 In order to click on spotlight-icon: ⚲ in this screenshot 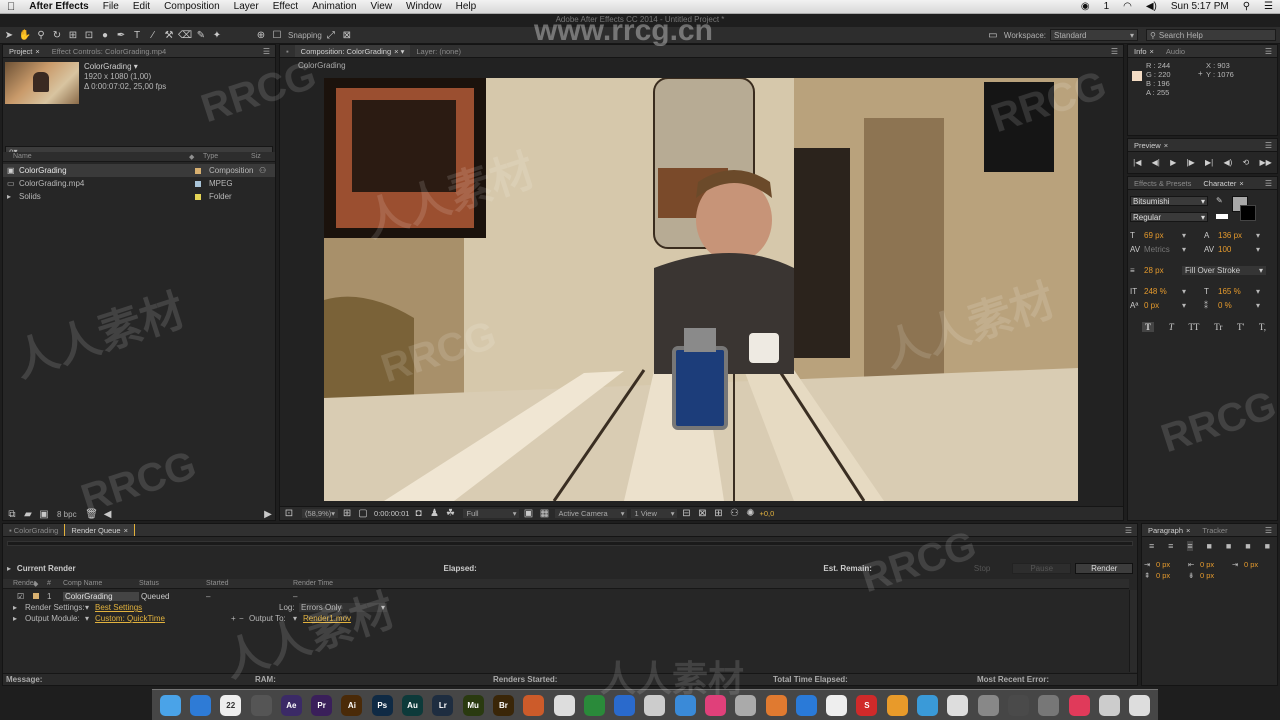, I will do `click(1246, 7)`.